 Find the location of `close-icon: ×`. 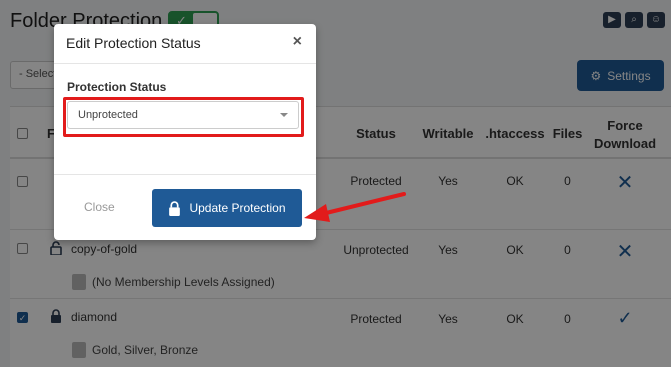

close-icon: × is located at coordinates (297, 42).